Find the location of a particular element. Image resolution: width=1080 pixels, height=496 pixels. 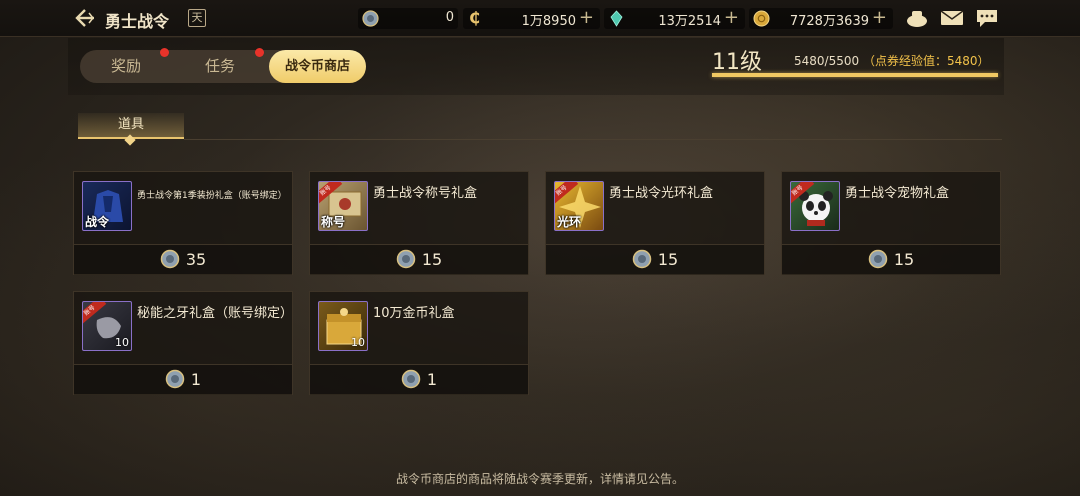

currency-value: 7728万3639 is located at coordinates (829, 21).